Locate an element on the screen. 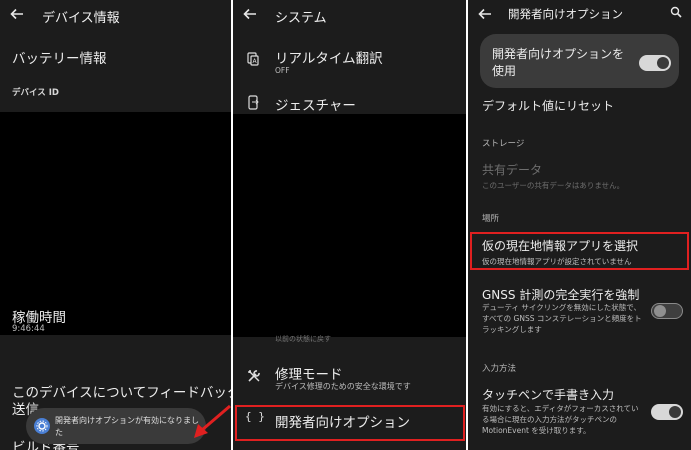 This screenshot has width=691, height=450. repair-tools-icon is located at coordinates (254, 376).